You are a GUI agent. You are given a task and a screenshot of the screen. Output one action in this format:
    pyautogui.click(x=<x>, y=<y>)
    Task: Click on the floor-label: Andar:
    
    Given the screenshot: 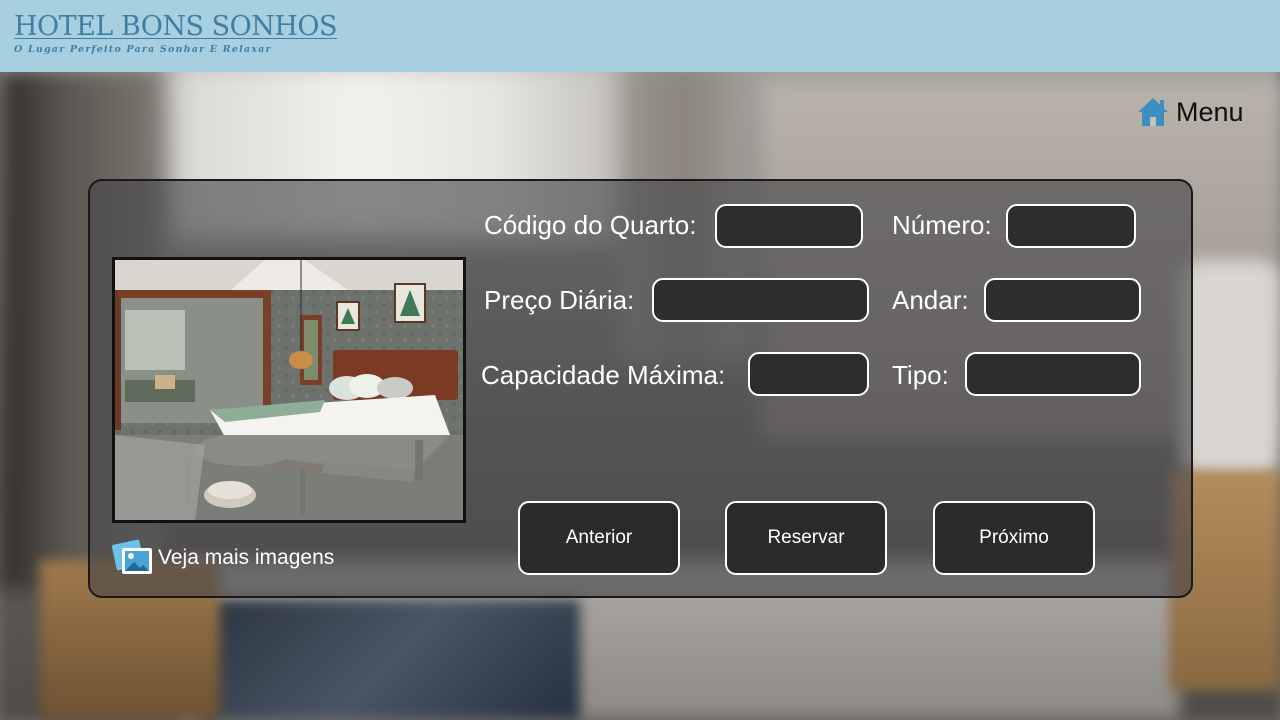 What is the action you would take?
    pyautogui.click(x=930, y=300)
    